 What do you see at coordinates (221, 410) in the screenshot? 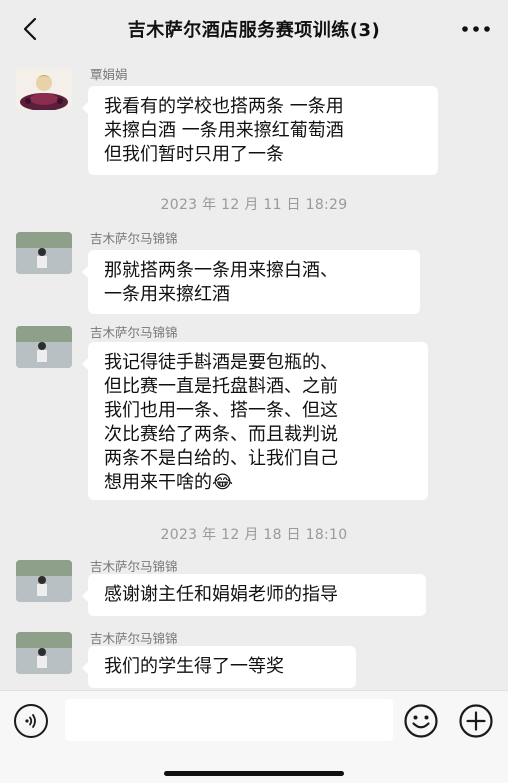
I see `message-line: 我们也用一条、搭一条、但这` at bounding box center [221, 410].